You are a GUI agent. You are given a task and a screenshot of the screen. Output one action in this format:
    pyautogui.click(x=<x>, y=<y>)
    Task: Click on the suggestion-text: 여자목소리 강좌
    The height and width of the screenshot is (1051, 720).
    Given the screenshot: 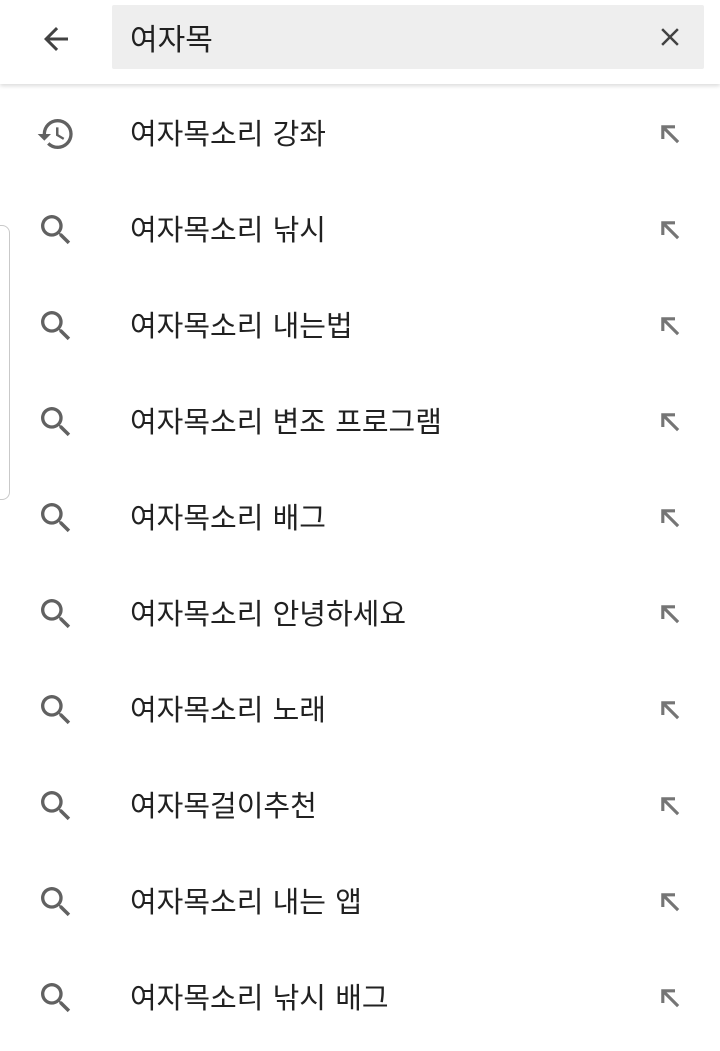 What is the action you would take?
    pyautogui.click(x=228, y=134)
    